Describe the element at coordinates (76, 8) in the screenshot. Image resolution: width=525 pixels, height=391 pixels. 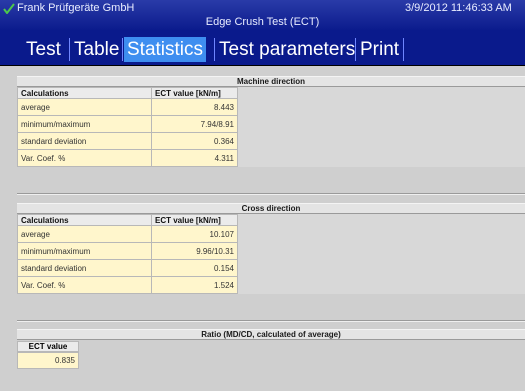
I see `company-name: Frank Prüfgeräte GmbH` at that location.